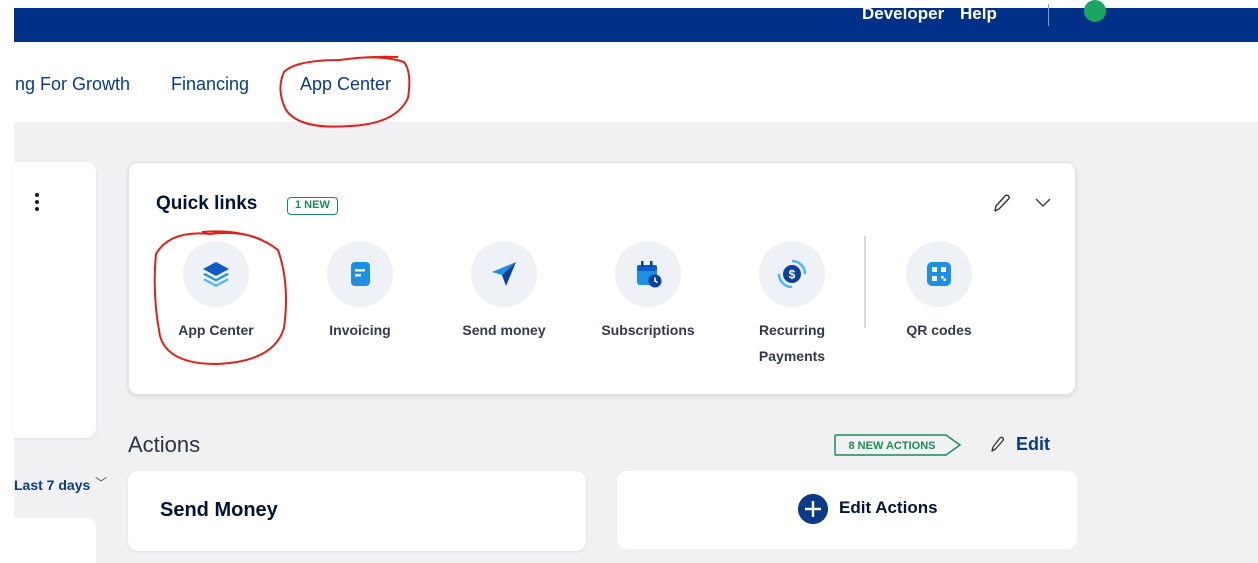  Describe the element at coordinates (312, 206) in the screenshot. I see `new-badge: 1 NEW` at that location.